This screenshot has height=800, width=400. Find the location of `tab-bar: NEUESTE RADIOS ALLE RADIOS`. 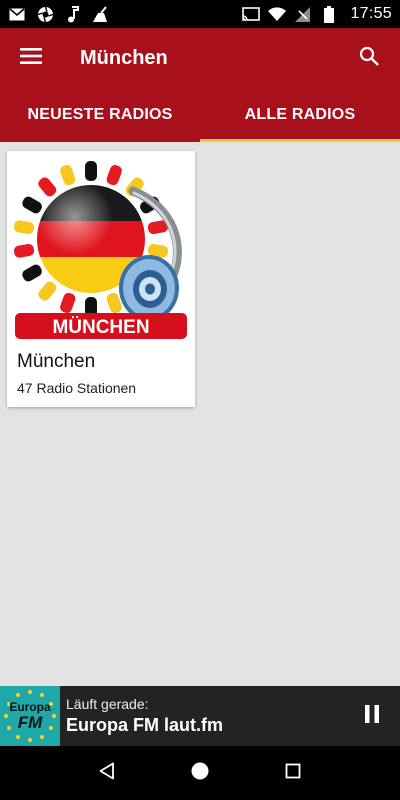

tab-bar: NEUESTE RADIOS ALLE RADIOS is located at coordinates (200, 115).